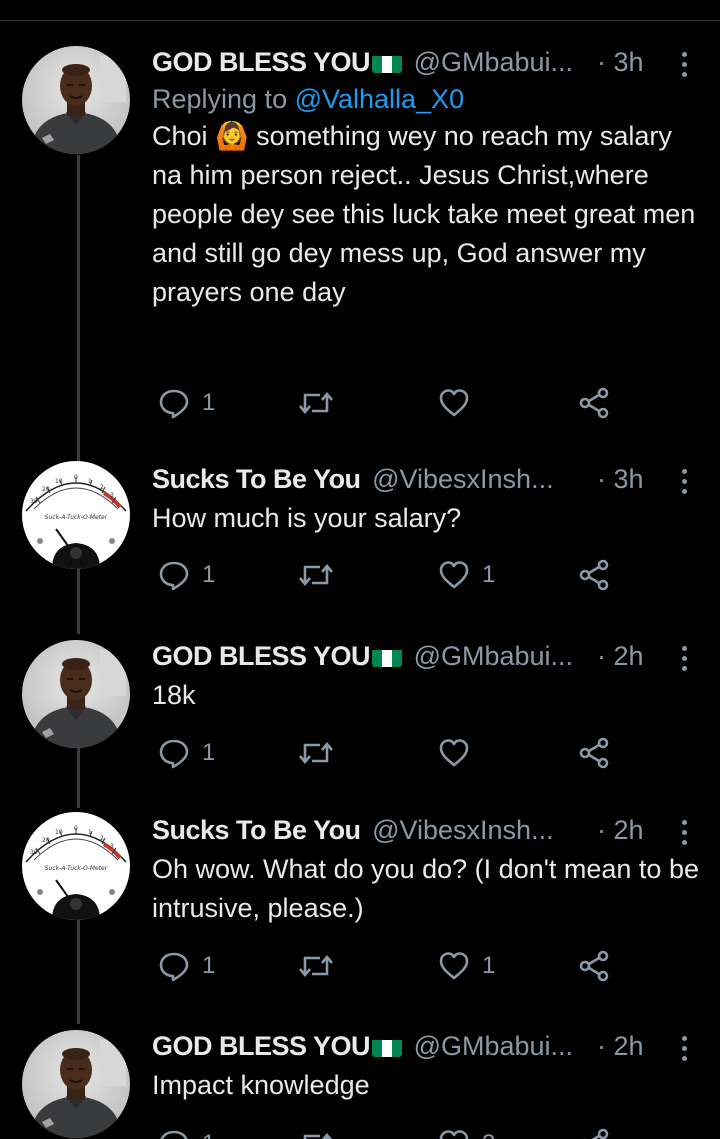  What do you see at coordinates (174, 695) in the screenshot?
I see `tweet-text: 18k` at bounding box center [174, 695].